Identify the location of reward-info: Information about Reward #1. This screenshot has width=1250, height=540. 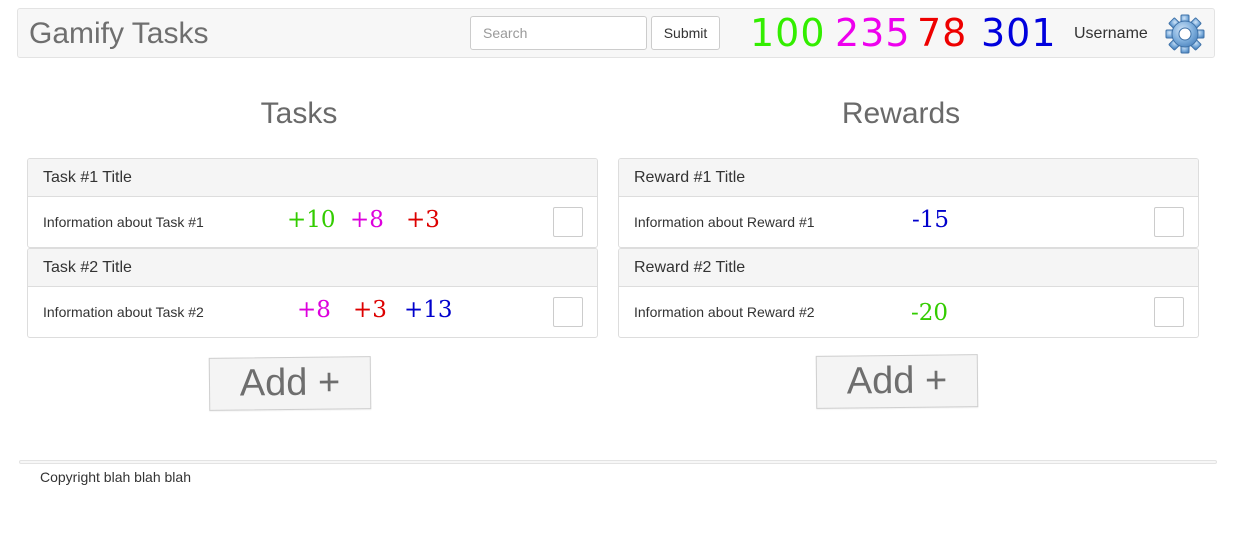
(724, 222).